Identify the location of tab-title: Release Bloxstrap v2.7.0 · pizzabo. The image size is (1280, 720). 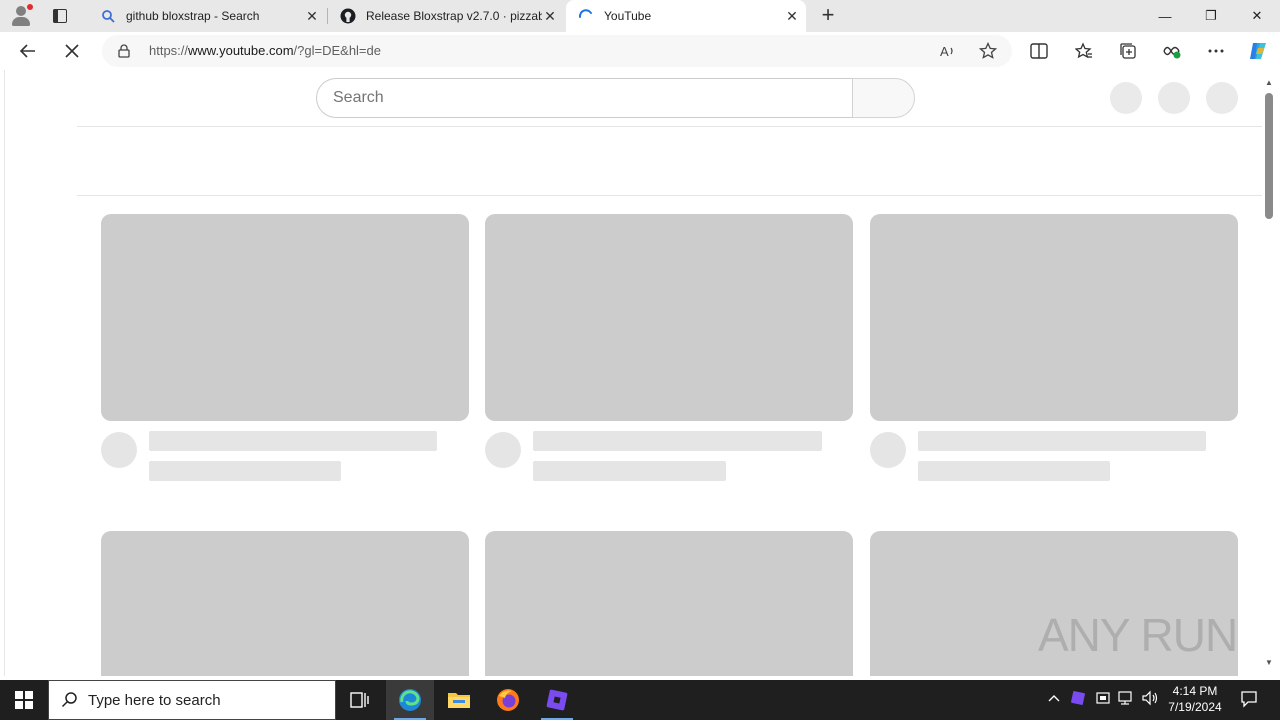
(454, 16).